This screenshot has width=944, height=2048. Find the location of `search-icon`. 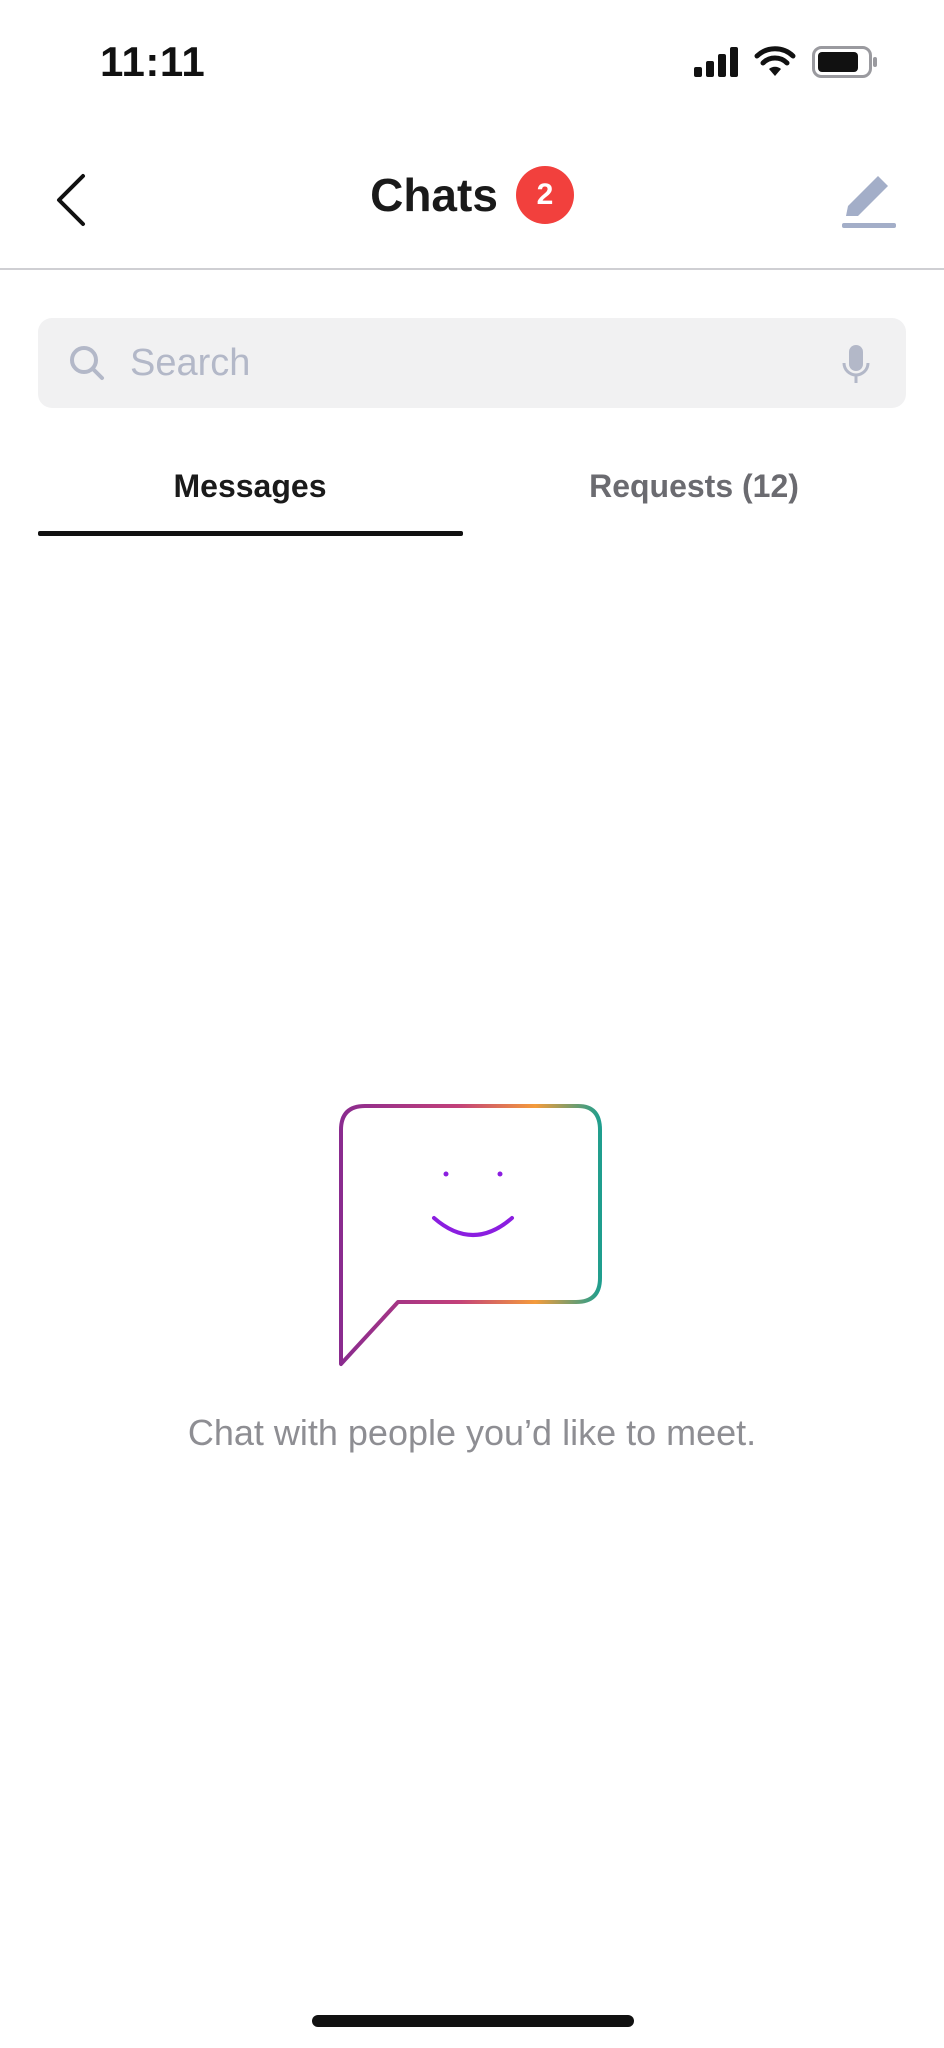

search-icon is located at coordinates (88, 363).